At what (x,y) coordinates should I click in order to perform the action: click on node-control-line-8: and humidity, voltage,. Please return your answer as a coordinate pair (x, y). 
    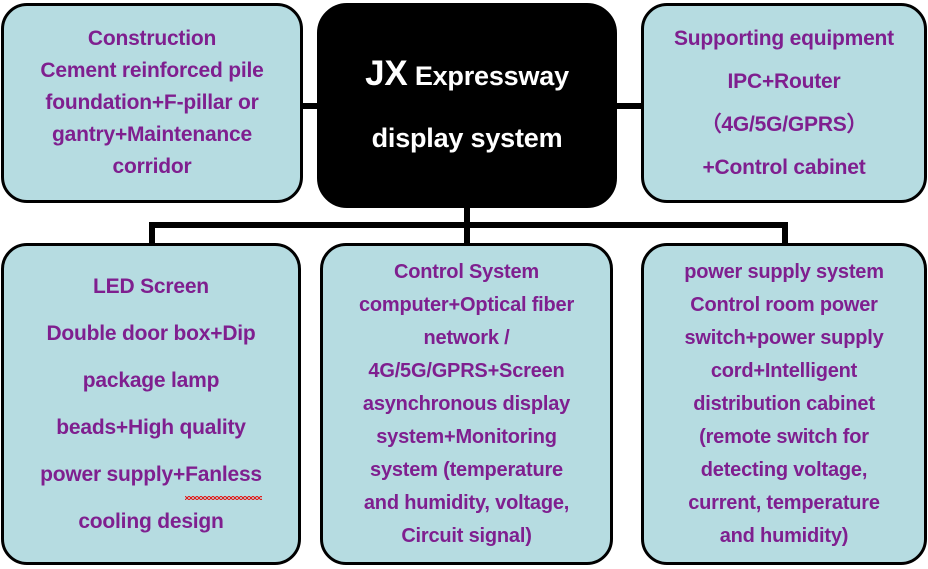
    Looking at the image, I should click on (466, 502).